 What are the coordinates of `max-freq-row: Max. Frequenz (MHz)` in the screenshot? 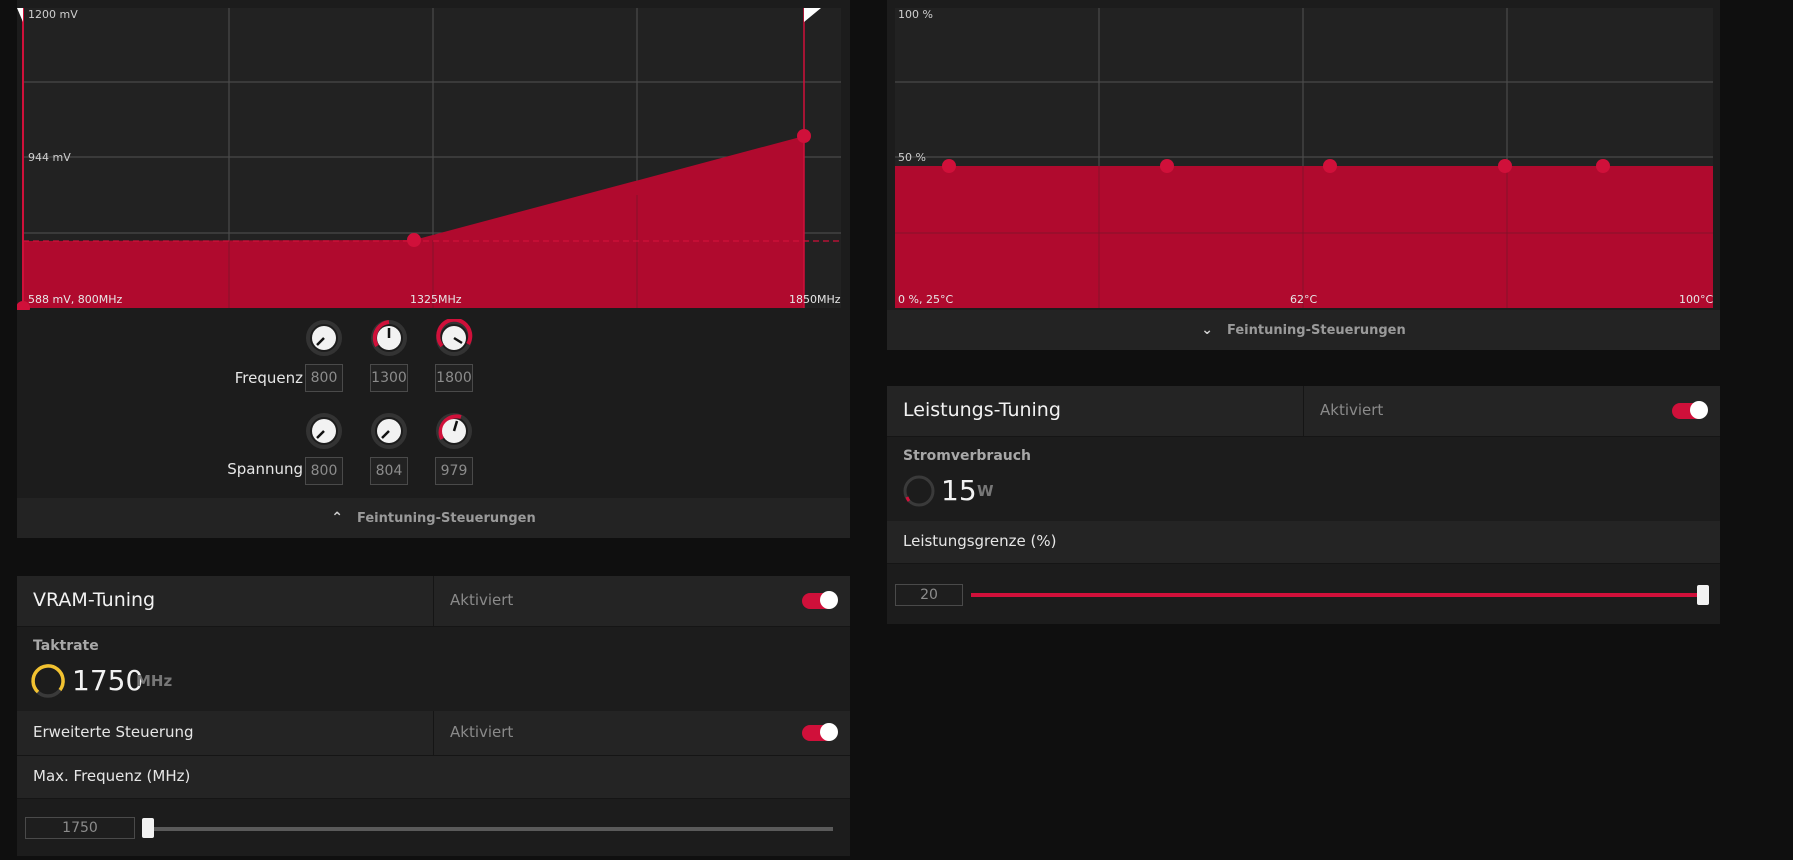 It's located at (433, 777).